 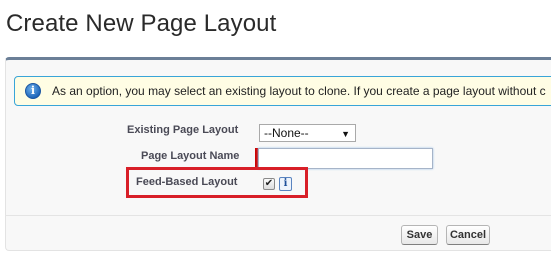 What do you see at coordinates (286, 133) in the screenshot?
I see `existing-page-layout-selected-value: --None--` at bounding box center [286, 133].